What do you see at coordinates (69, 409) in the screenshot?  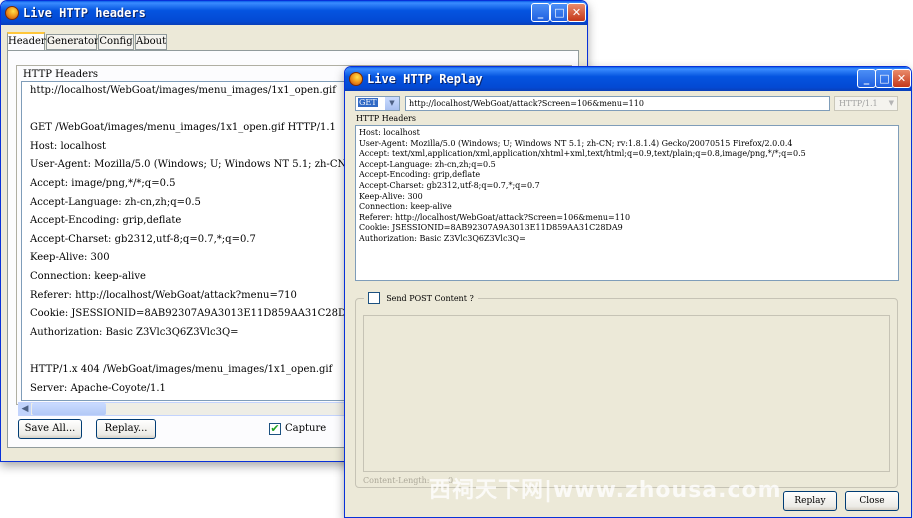 I see `scroll-thumb` at bounding box center [69, 409].